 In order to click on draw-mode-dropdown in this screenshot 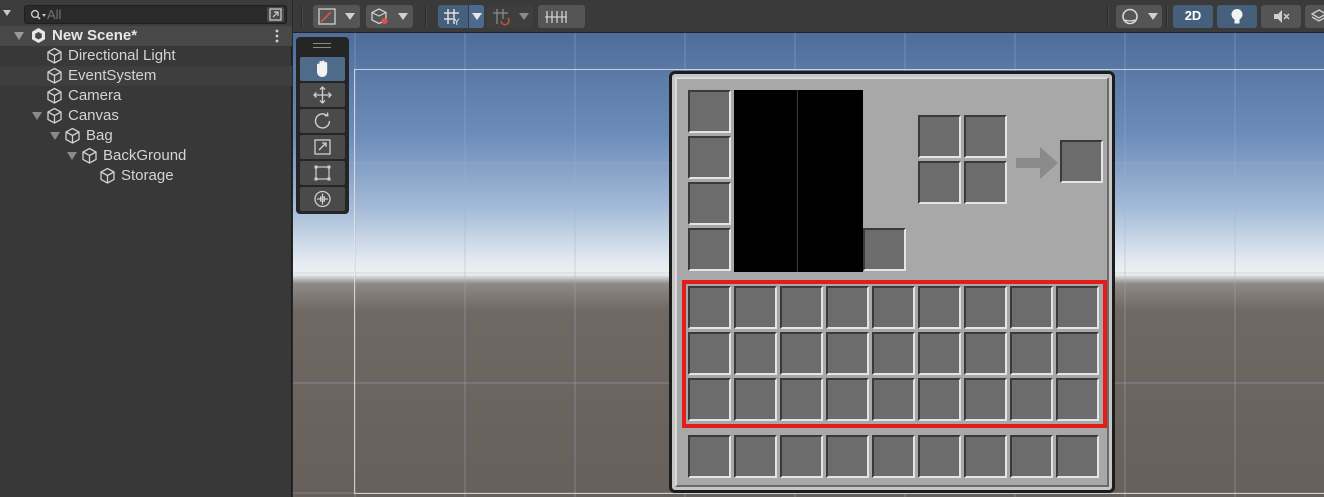, I will do `click(336, 16)`.